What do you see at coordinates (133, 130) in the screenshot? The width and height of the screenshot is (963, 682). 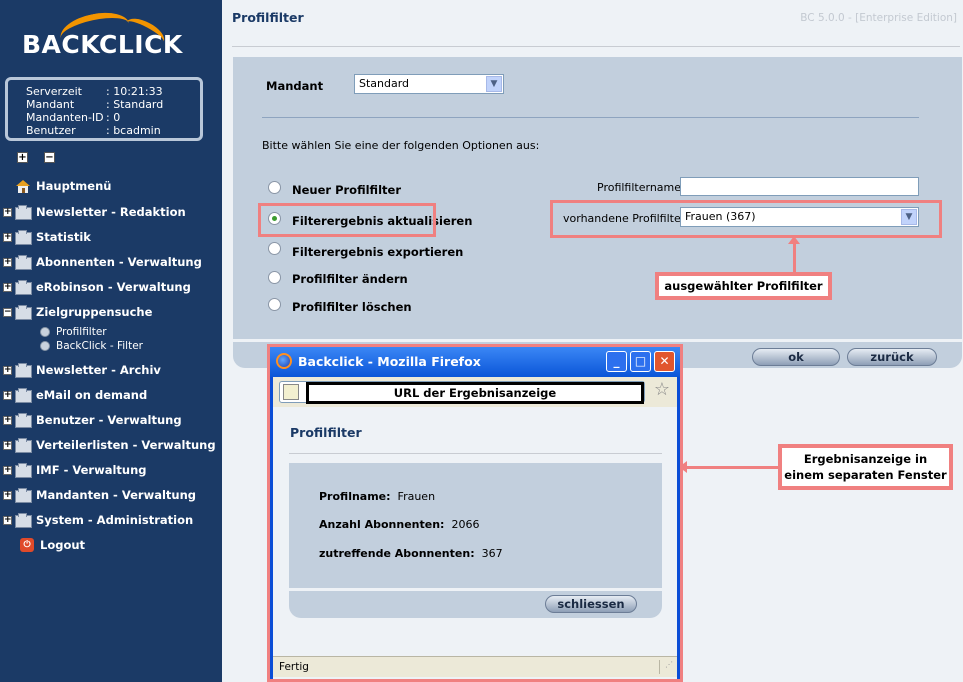 I see `info-value: : bcadmin` at bounding box center [133, 130].